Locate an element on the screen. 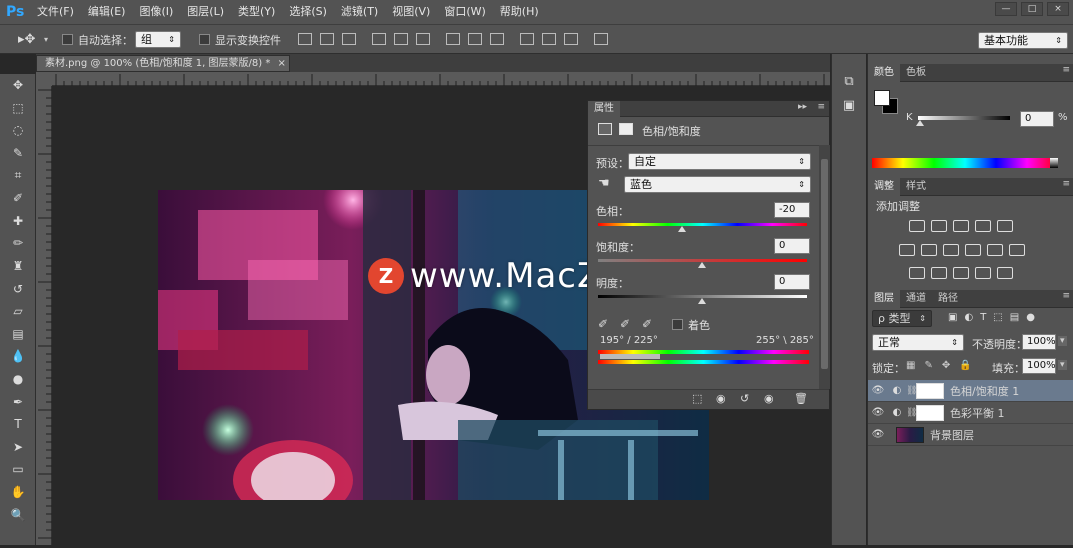 This screenshot has height=548, width=1073. workspace-dropdown: 基本功能 ⇕ is located at coordinates (1023, 40).